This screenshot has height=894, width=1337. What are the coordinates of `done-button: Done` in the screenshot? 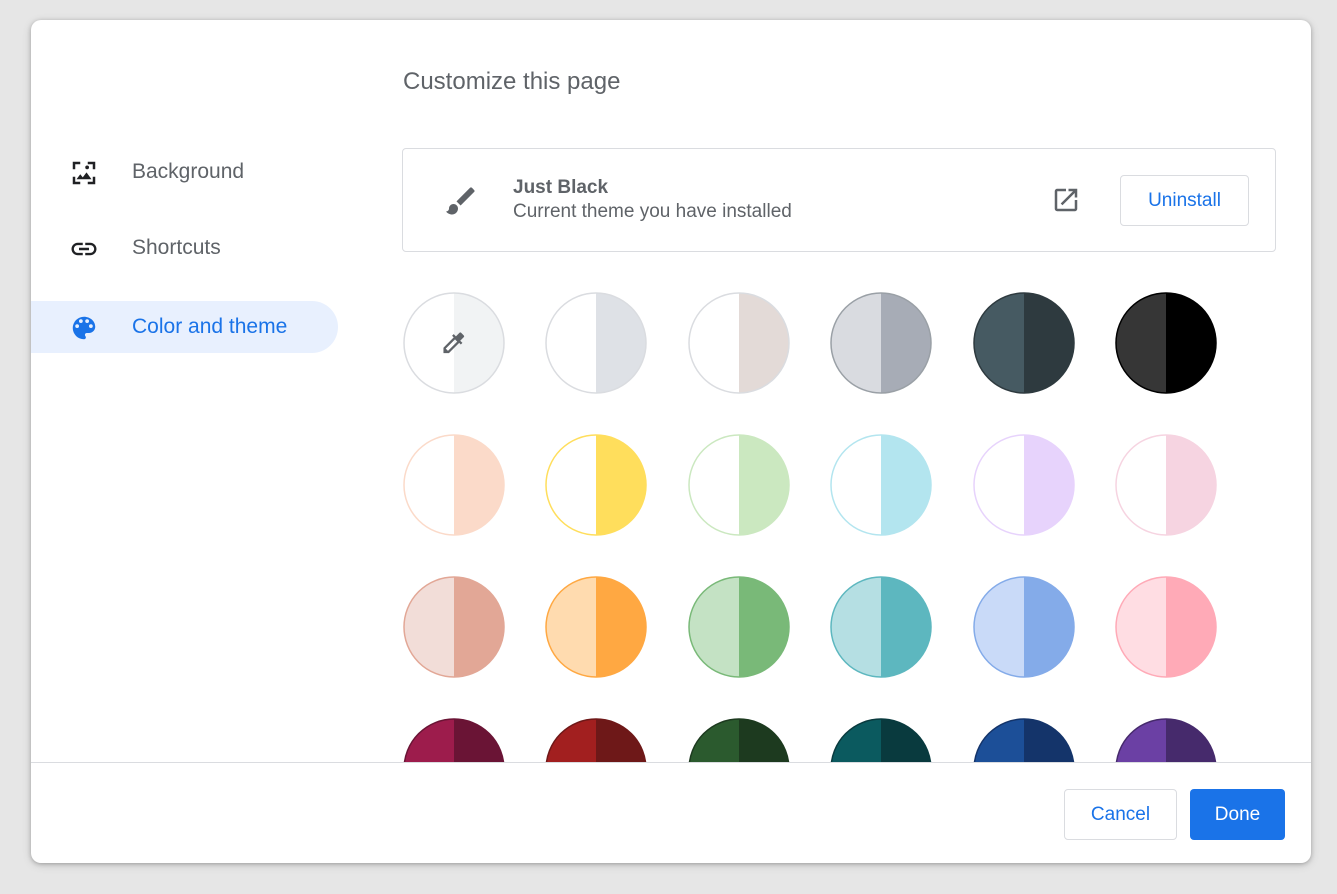 It's located at (1237, 814).